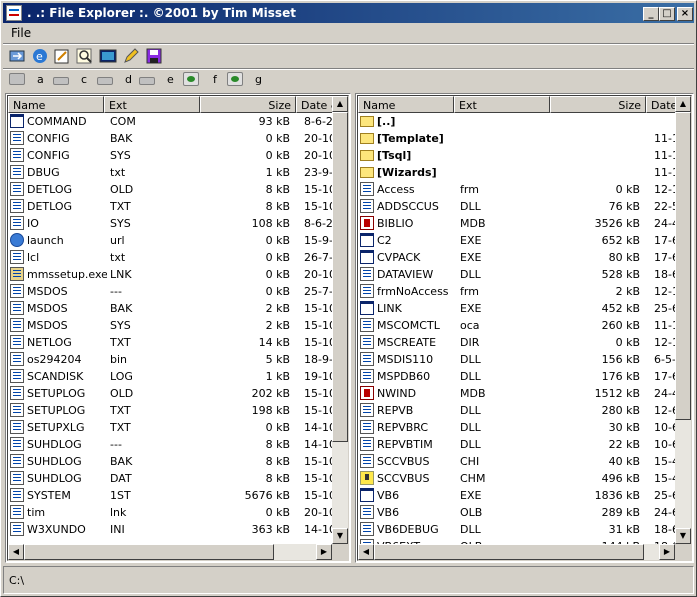 This screenshot has width=697, height=597. I want to click on table-row: DATAVIEW DLL 528 kB 18-6, so click(518, 274).